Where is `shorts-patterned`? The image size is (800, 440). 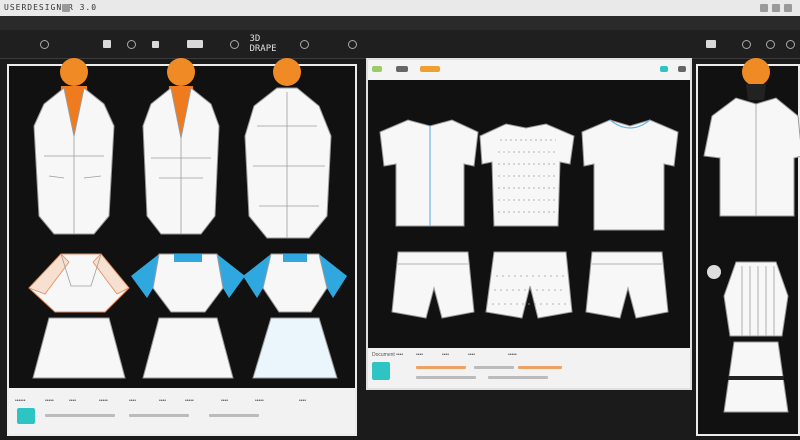 shorts-patterned is located at coordinates (529, 285).